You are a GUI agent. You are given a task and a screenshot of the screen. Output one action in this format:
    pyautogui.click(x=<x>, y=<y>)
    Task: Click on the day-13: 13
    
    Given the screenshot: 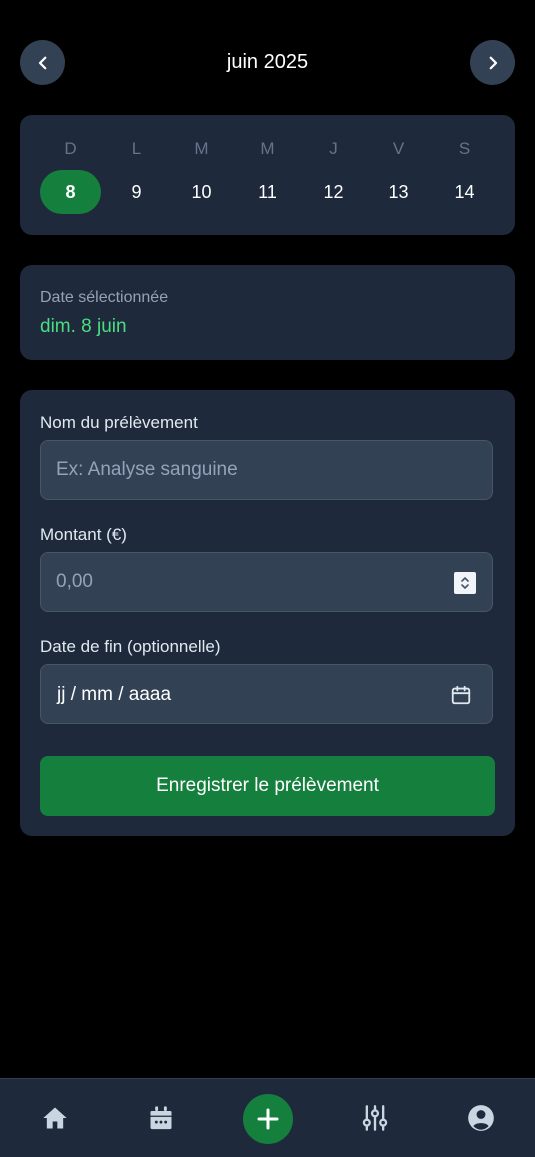 What is the action you would take?
    pyautogui.click(x=398, y=192)
    